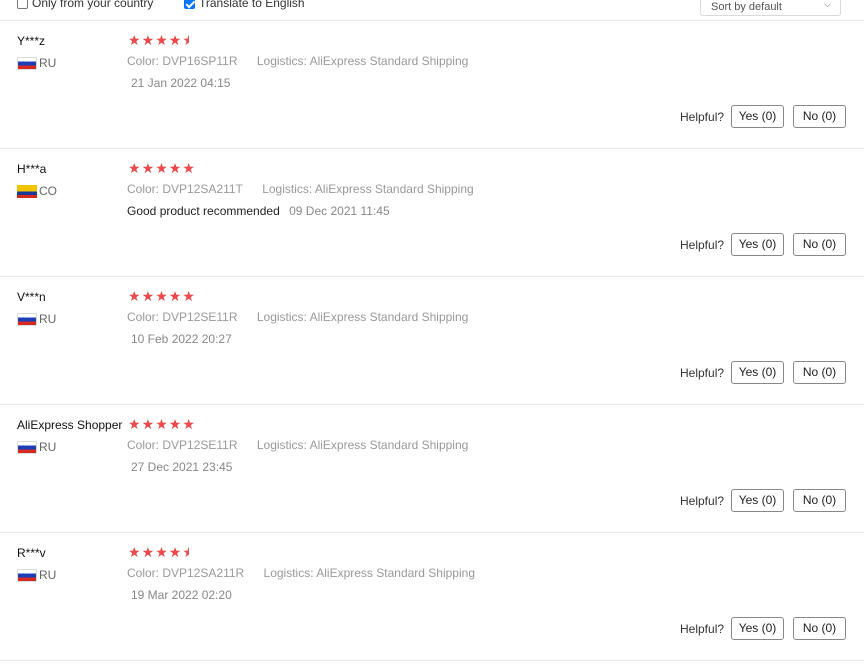  Describe the element at coordinates (203, 573) in the screenshot. I see `color-value: DVP12SA211R` at that location.